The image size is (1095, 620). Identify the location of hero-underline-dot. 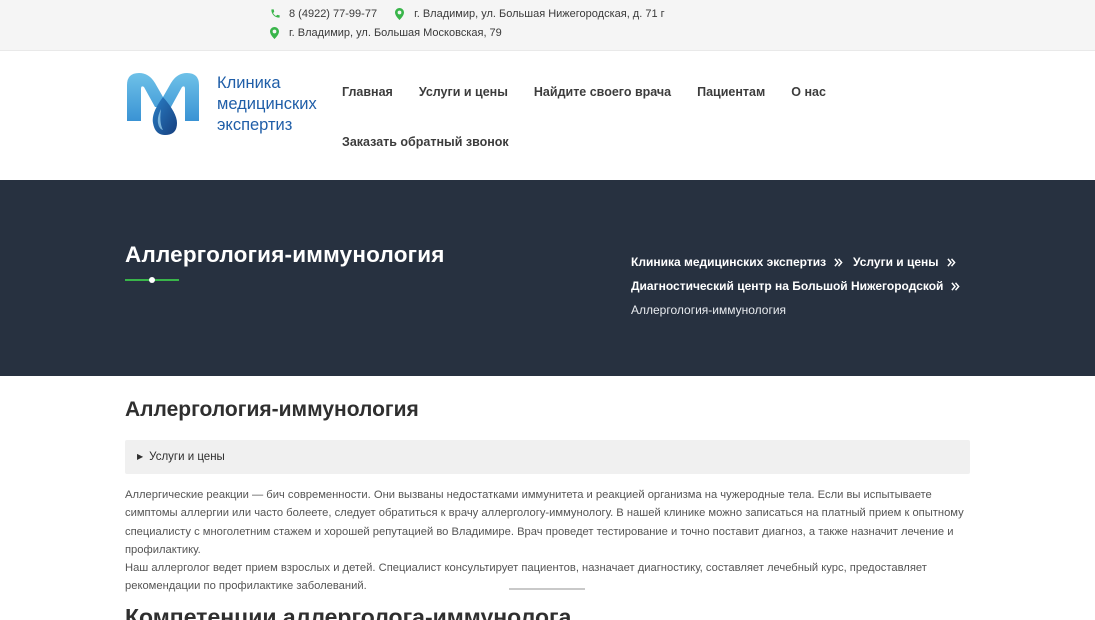
(152, 280).